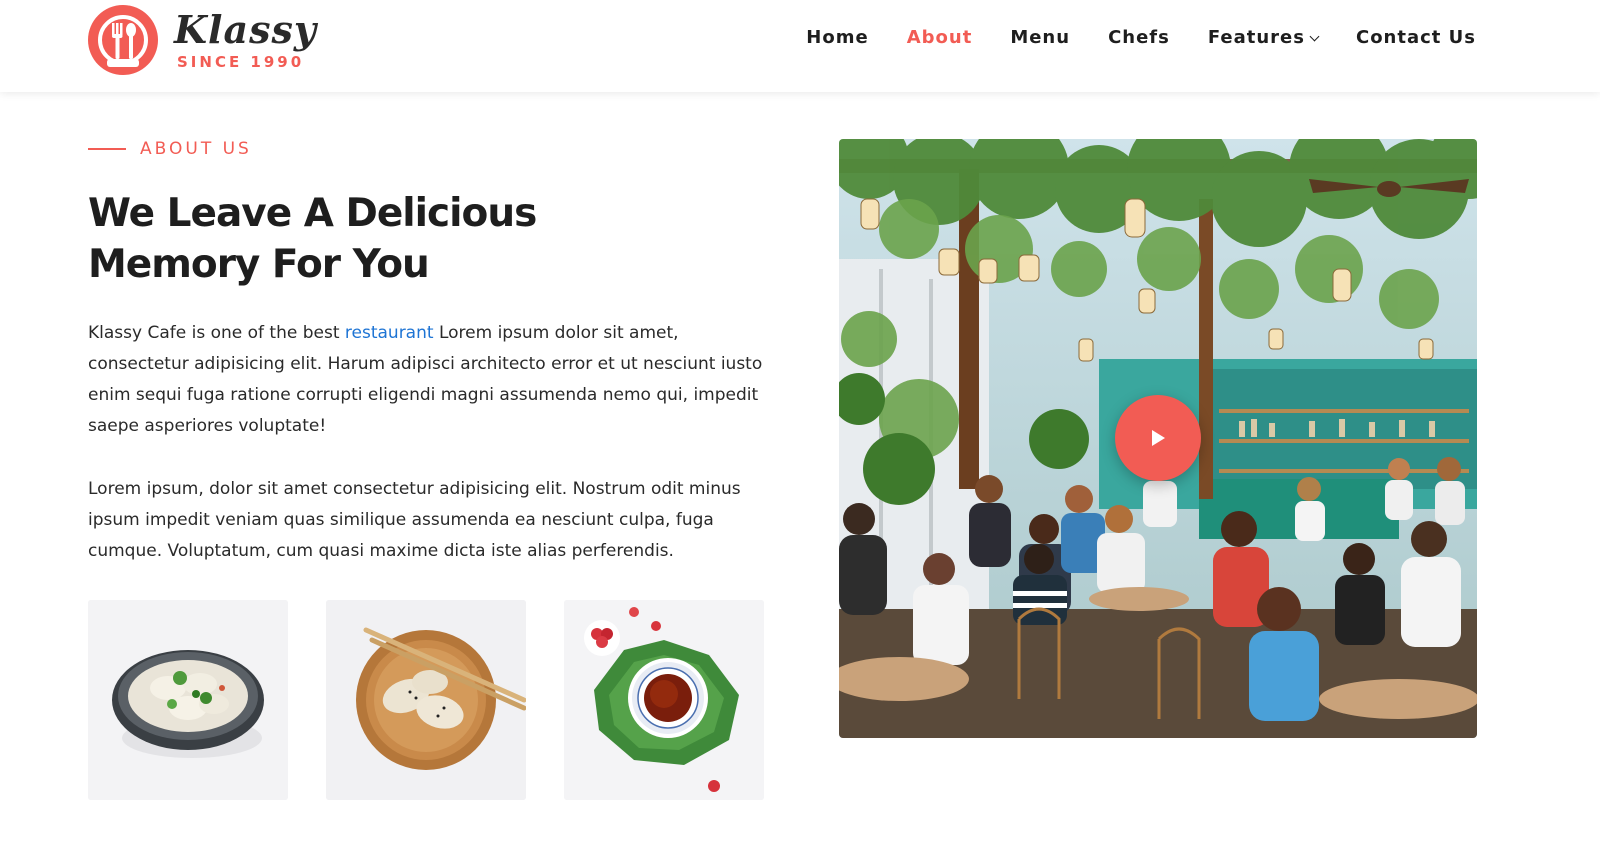 The height and width of the screenshot is (847, 1600). I want to click on nav-contact-us: Contact Us, so click(1416, 37).